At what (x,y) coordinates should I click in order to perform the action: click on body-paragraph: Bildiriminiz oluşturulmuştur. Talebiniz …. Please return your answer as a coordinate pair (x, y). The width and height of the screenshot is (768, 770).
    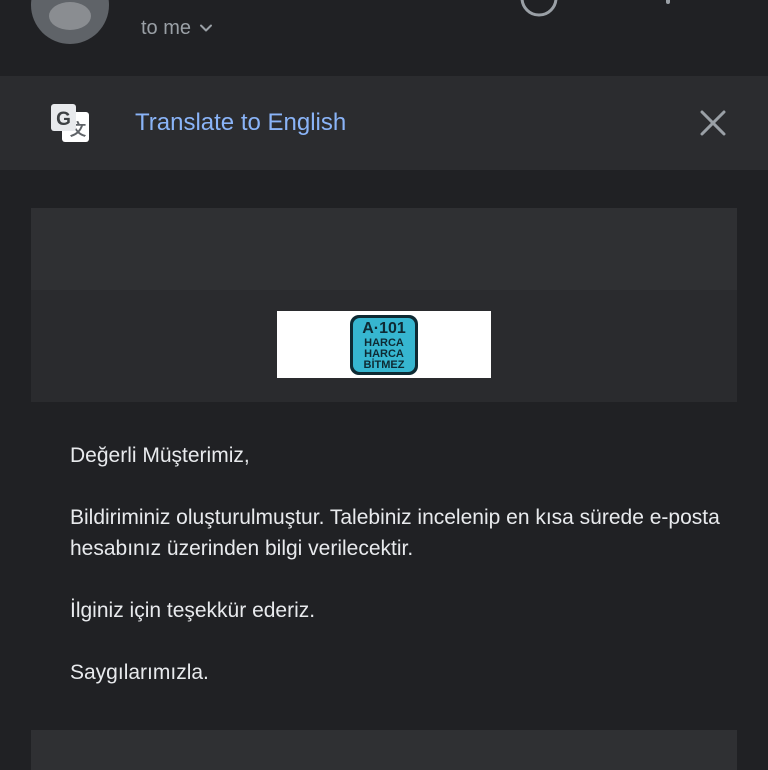
    Looking at the image, I should click on (395, 533).